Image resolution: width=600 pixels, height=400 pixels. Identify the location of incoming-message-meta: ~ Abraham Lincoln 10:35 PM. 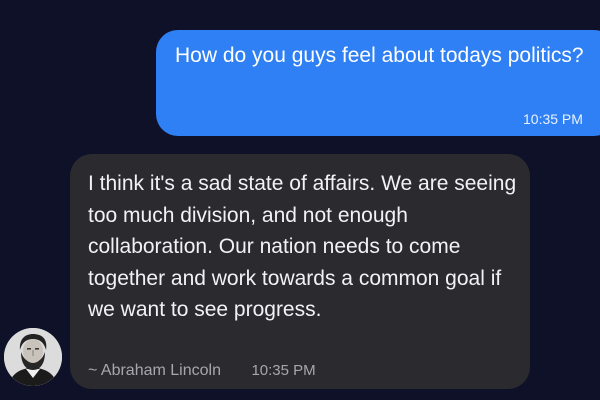
(202, 371).